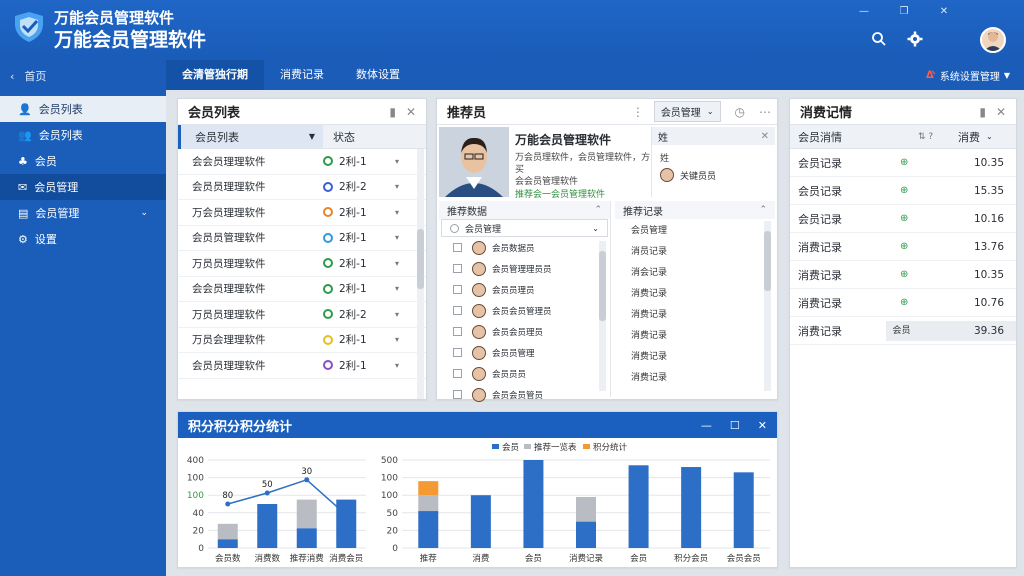 This screenshot has width=1024, height=576. What do you see at coordinates (854, 137) in the screenshot?
I see `column-header-detail: 会员消情` at bounding box center [854, 137].